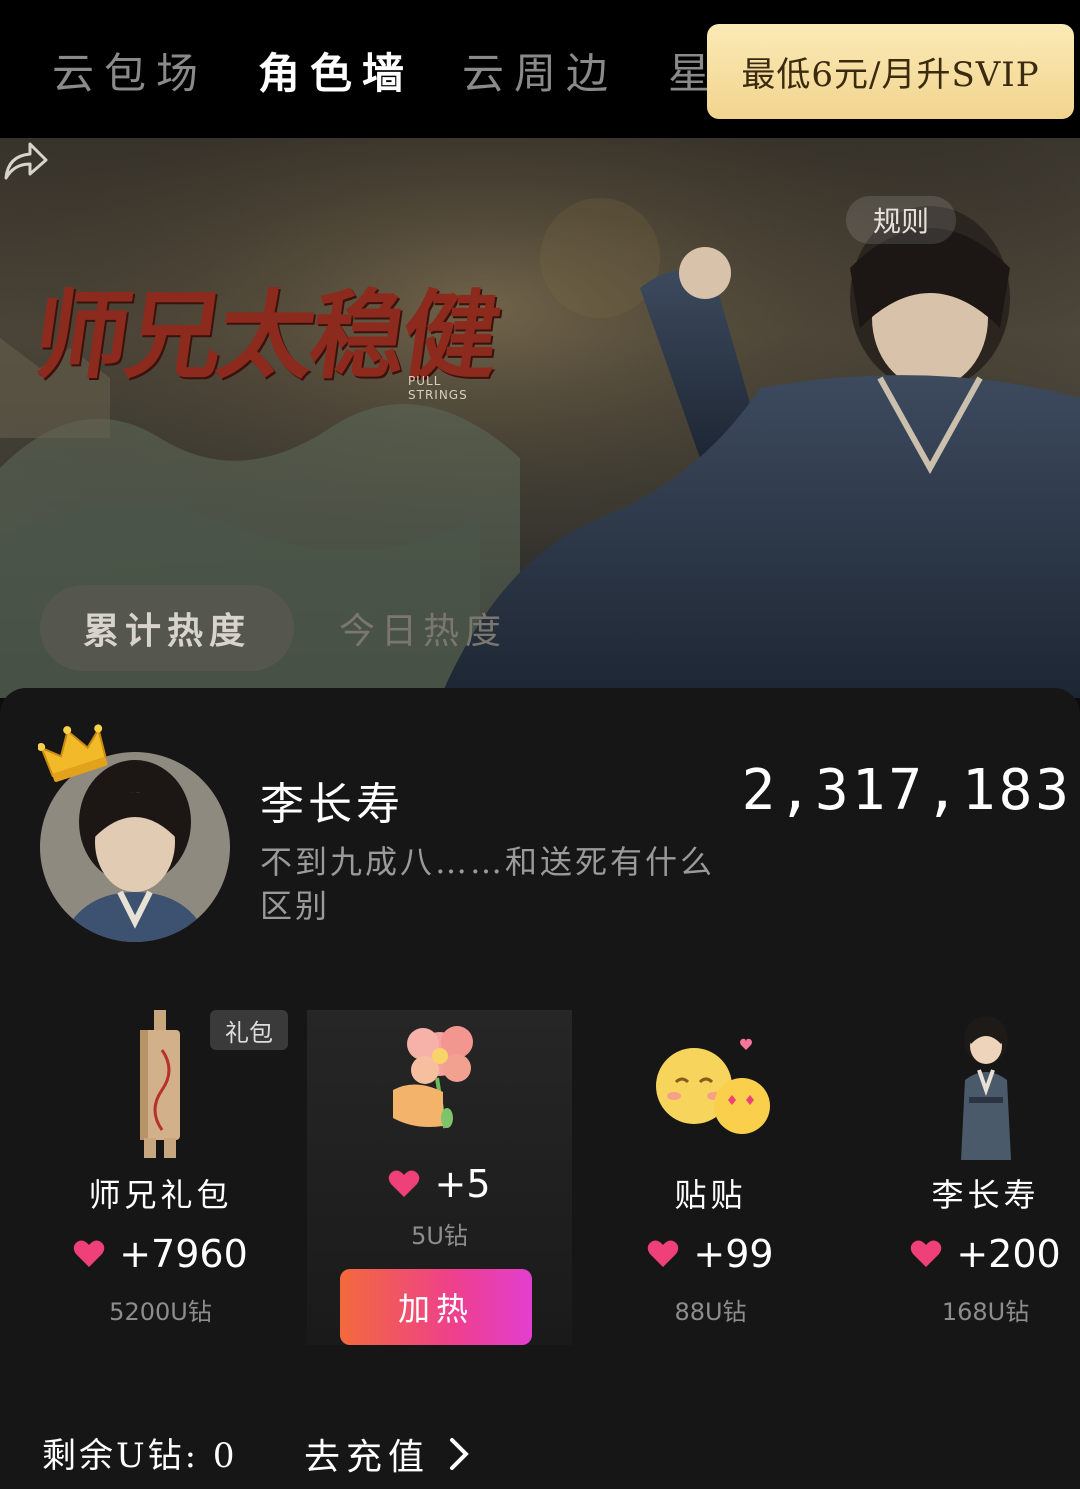 The image size is (1080, 1489). I want to click on gift-pack-icon, so click(159, 1084).